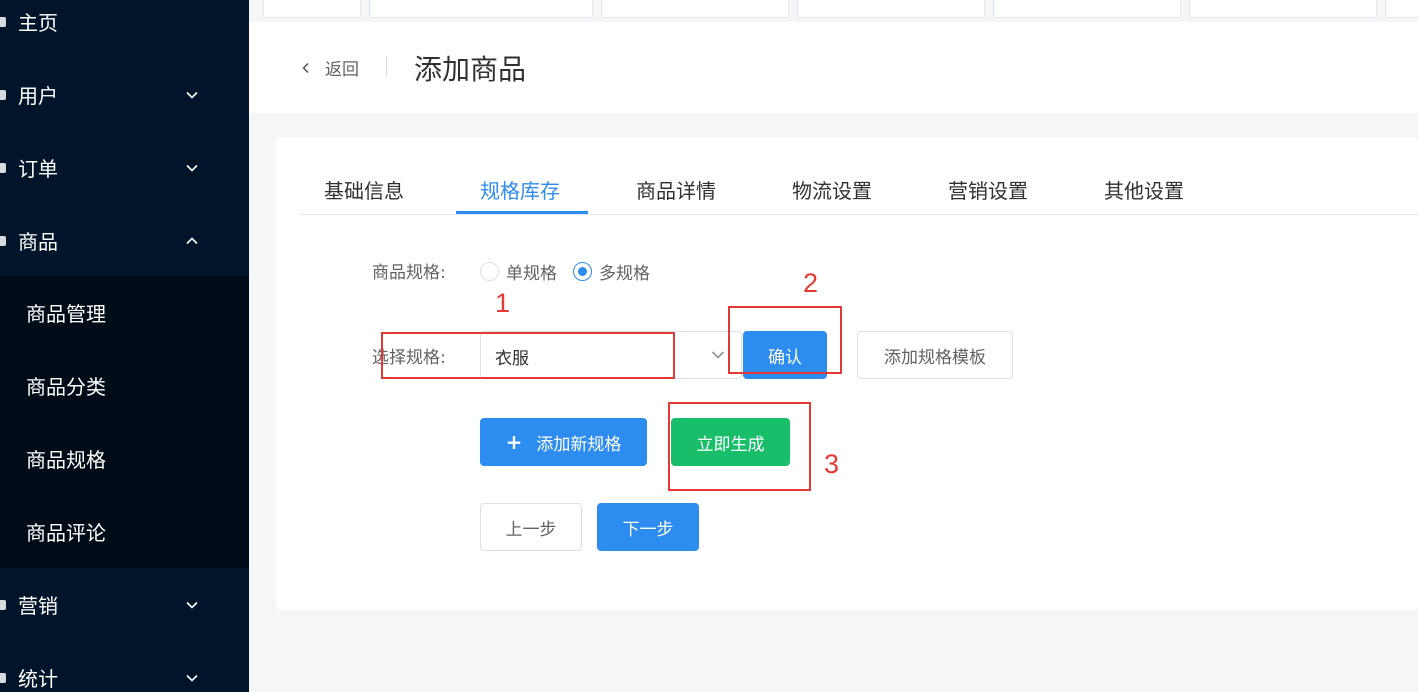 This screenshot has height=692, width=1418. What do you see at coordinates (124, 240) in the screenshot?
I see `menu-item-goods: 商品` at bounding box center [124, 240].